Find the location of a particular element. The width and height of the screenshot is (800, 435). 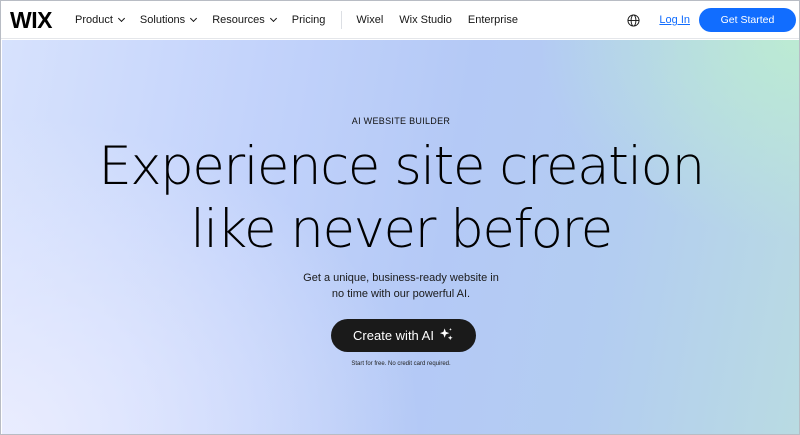

nav-item-product: Product is located at coordinates (100, 20).